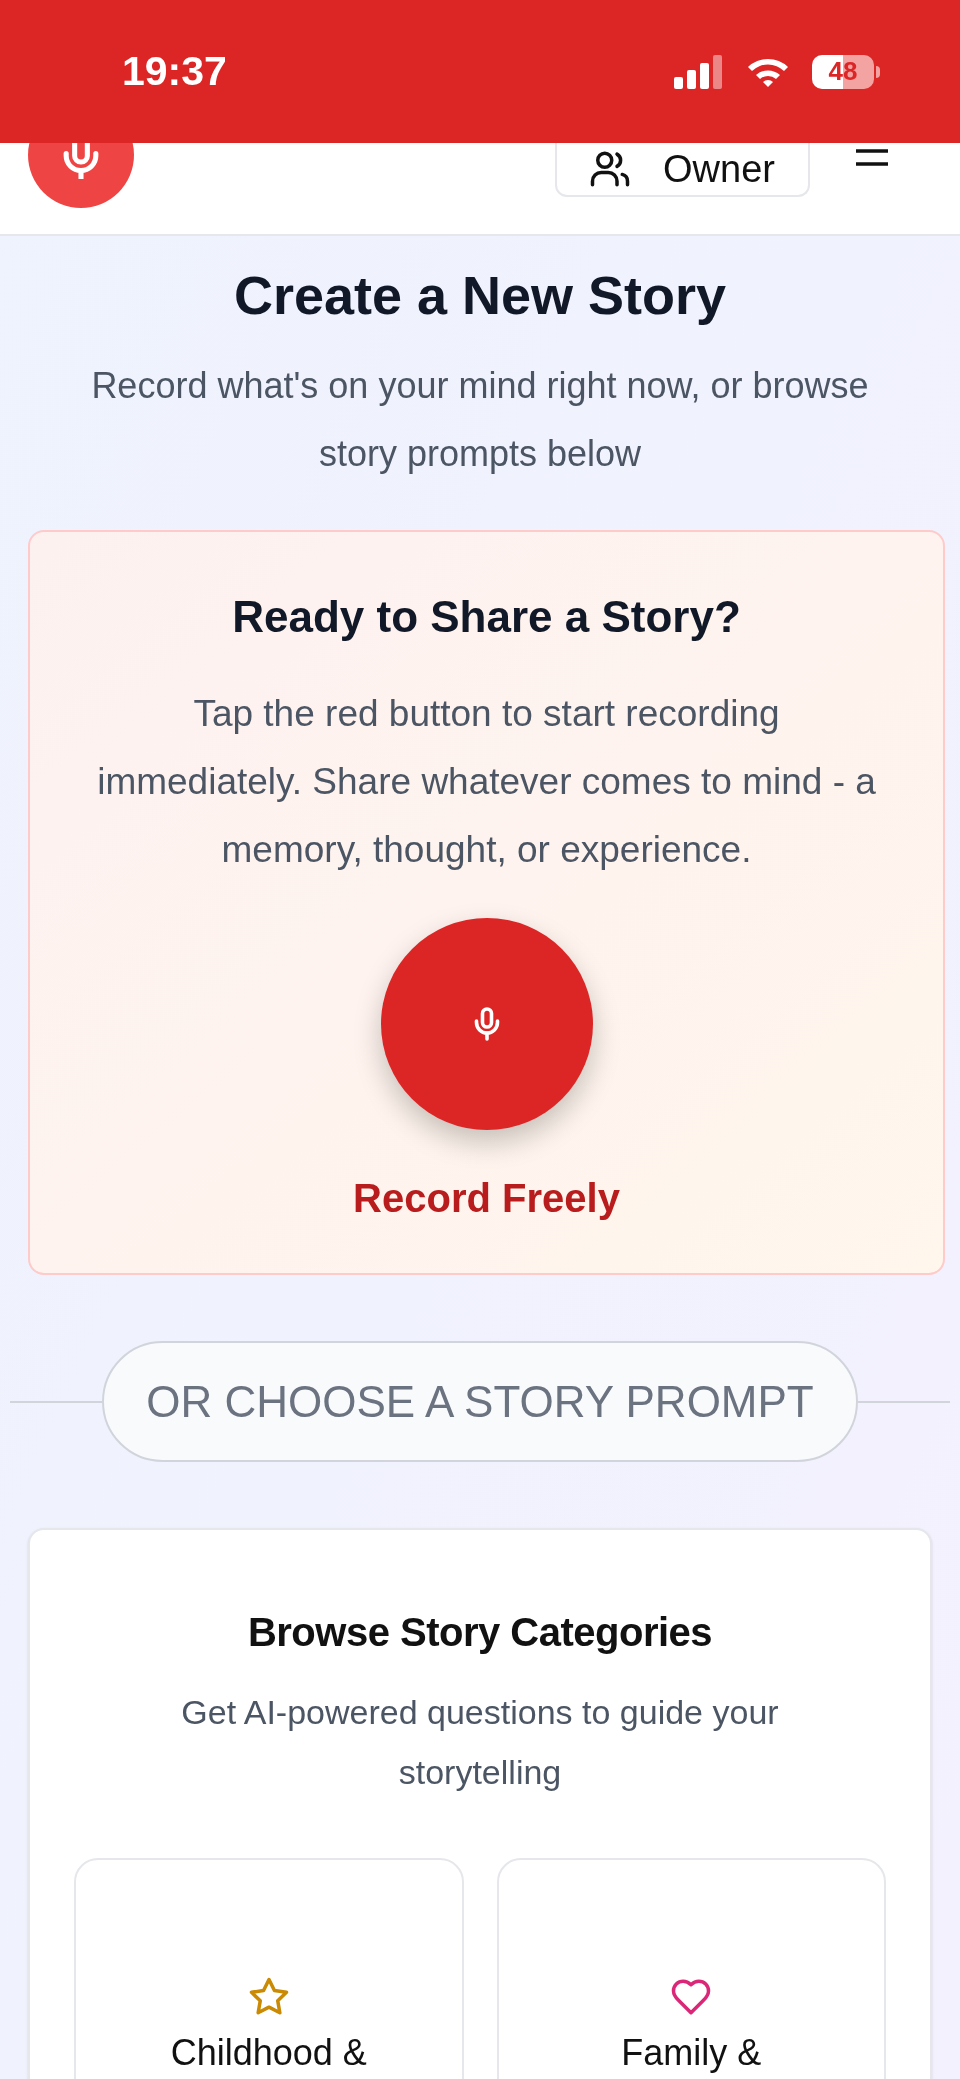  Describe the element at coordinates (843, 71) in the screenshot. I see `battery-level: 48` at that location.